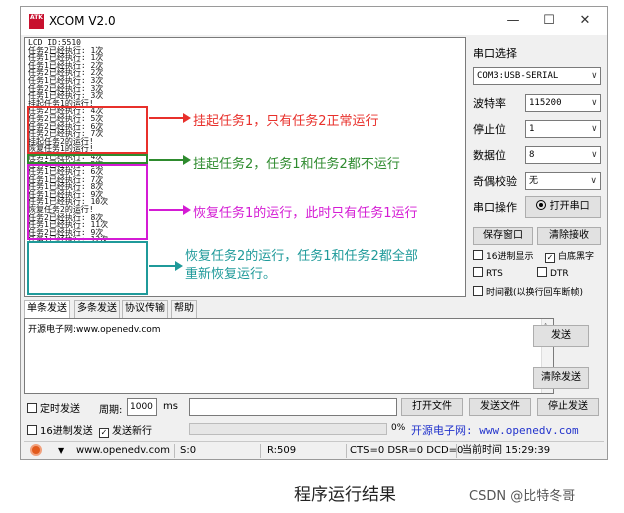  I want to click on data-bits-row: 数据位 8 ∨, so click(539, 155).